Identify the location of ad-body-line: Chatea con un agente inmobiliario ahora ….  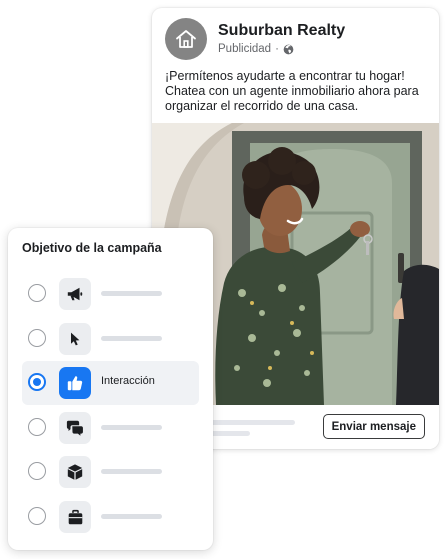
(292, 91).